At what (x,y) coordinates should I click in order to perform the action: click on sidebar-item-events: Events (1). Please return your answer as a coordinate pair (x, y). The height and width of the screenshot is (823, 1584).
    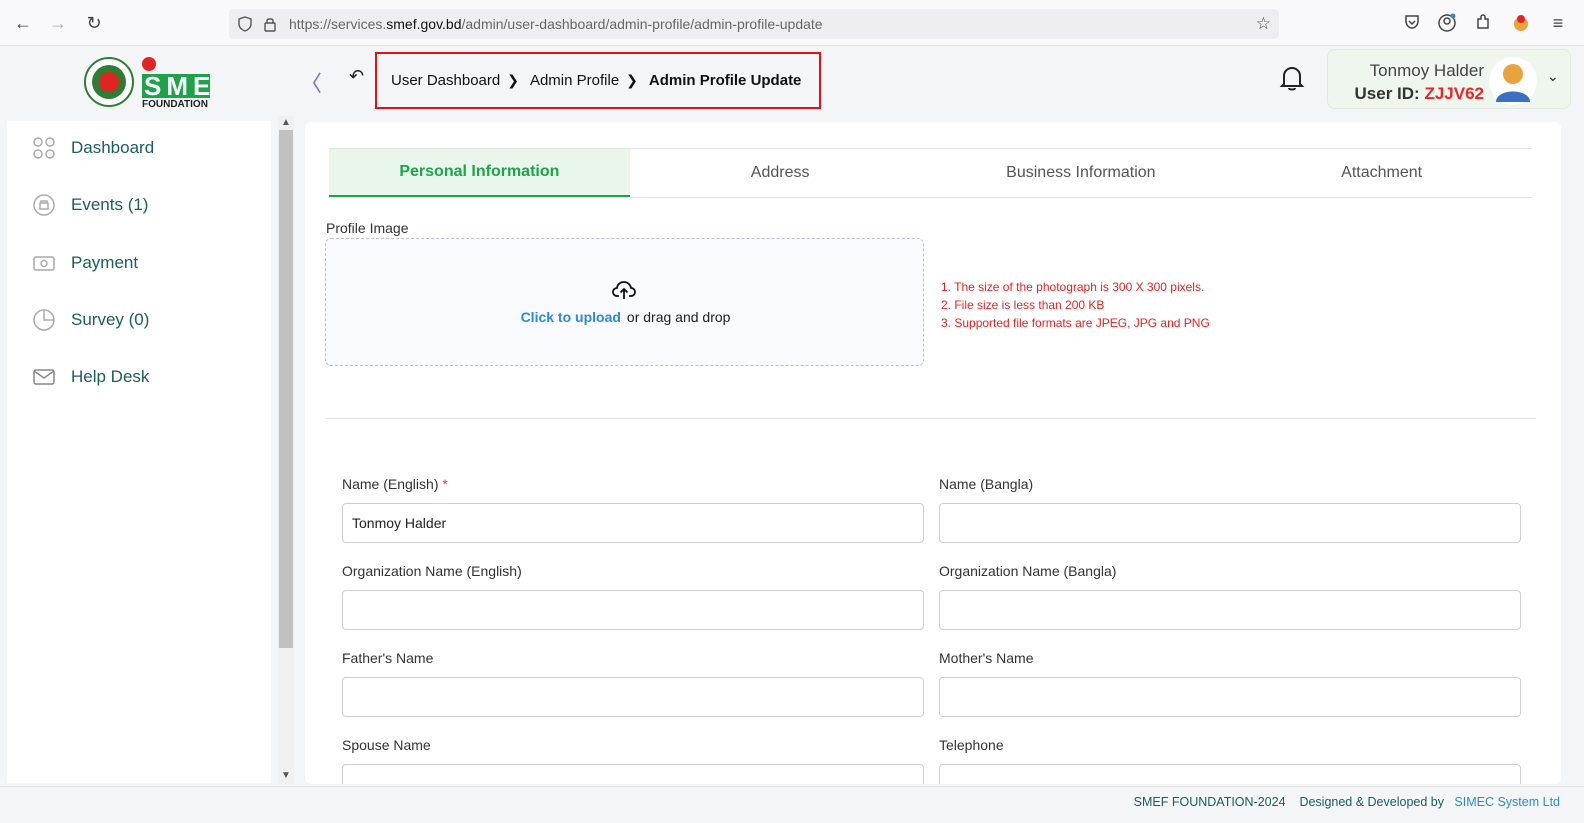
    Looking at the image, I should click on (90, 205).